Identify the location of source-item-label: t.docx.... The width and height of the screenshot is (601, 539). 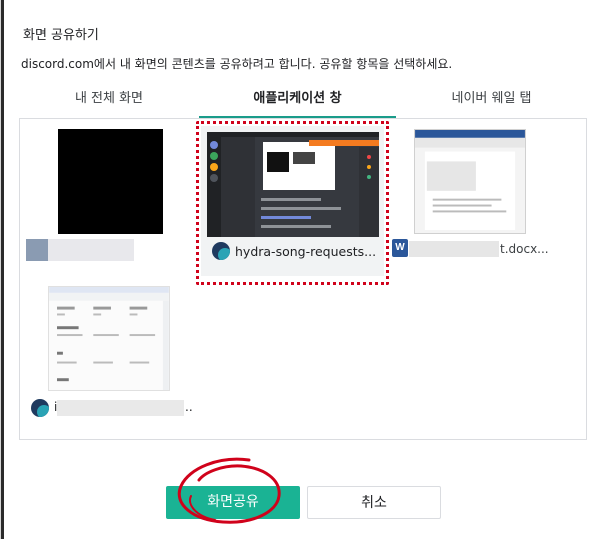
(524, 249).